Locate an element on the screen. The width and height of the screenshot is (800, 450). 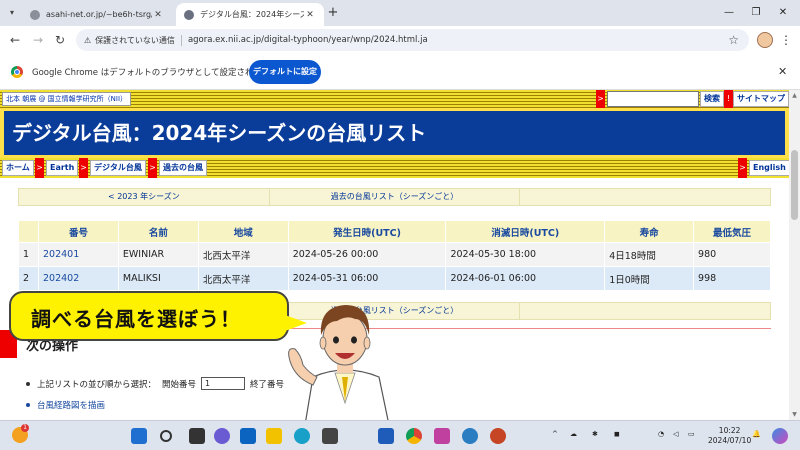
notification-bell-icon: 🔔 is located at coordinates (756, 434).